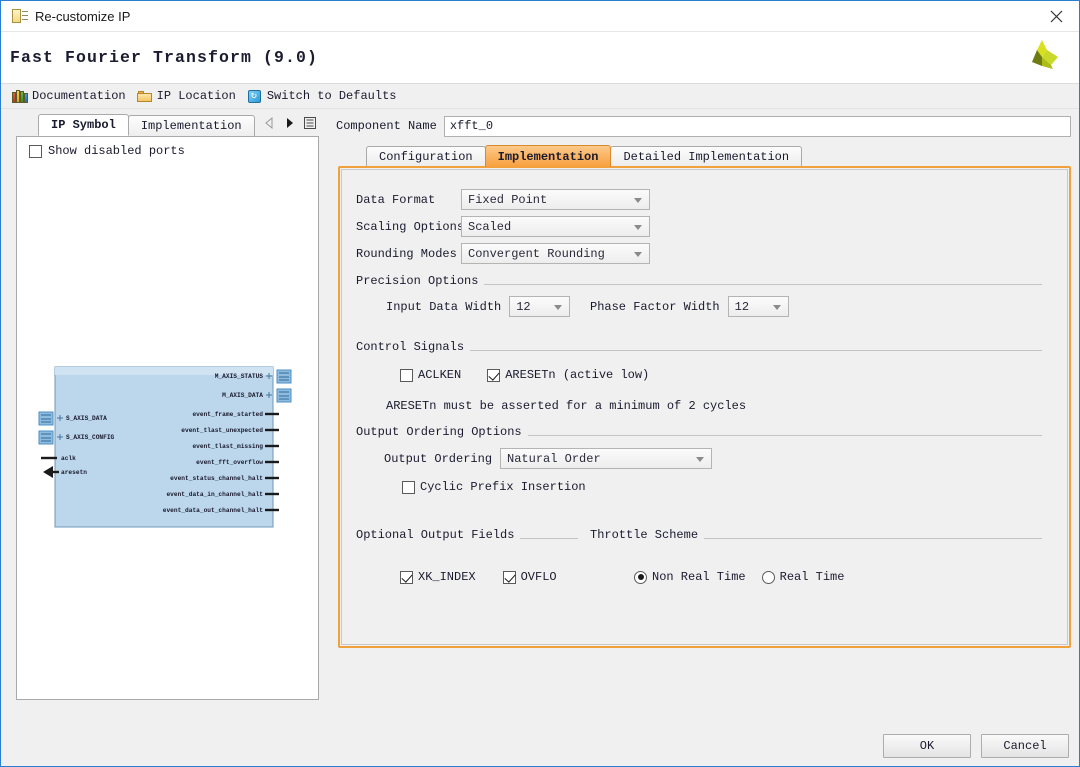 This screenshot has width=1080, height=767. Describe the element at coordinates (976, 746) in the screenshot. I see `dialog-footer: OK Cancel` at that location.